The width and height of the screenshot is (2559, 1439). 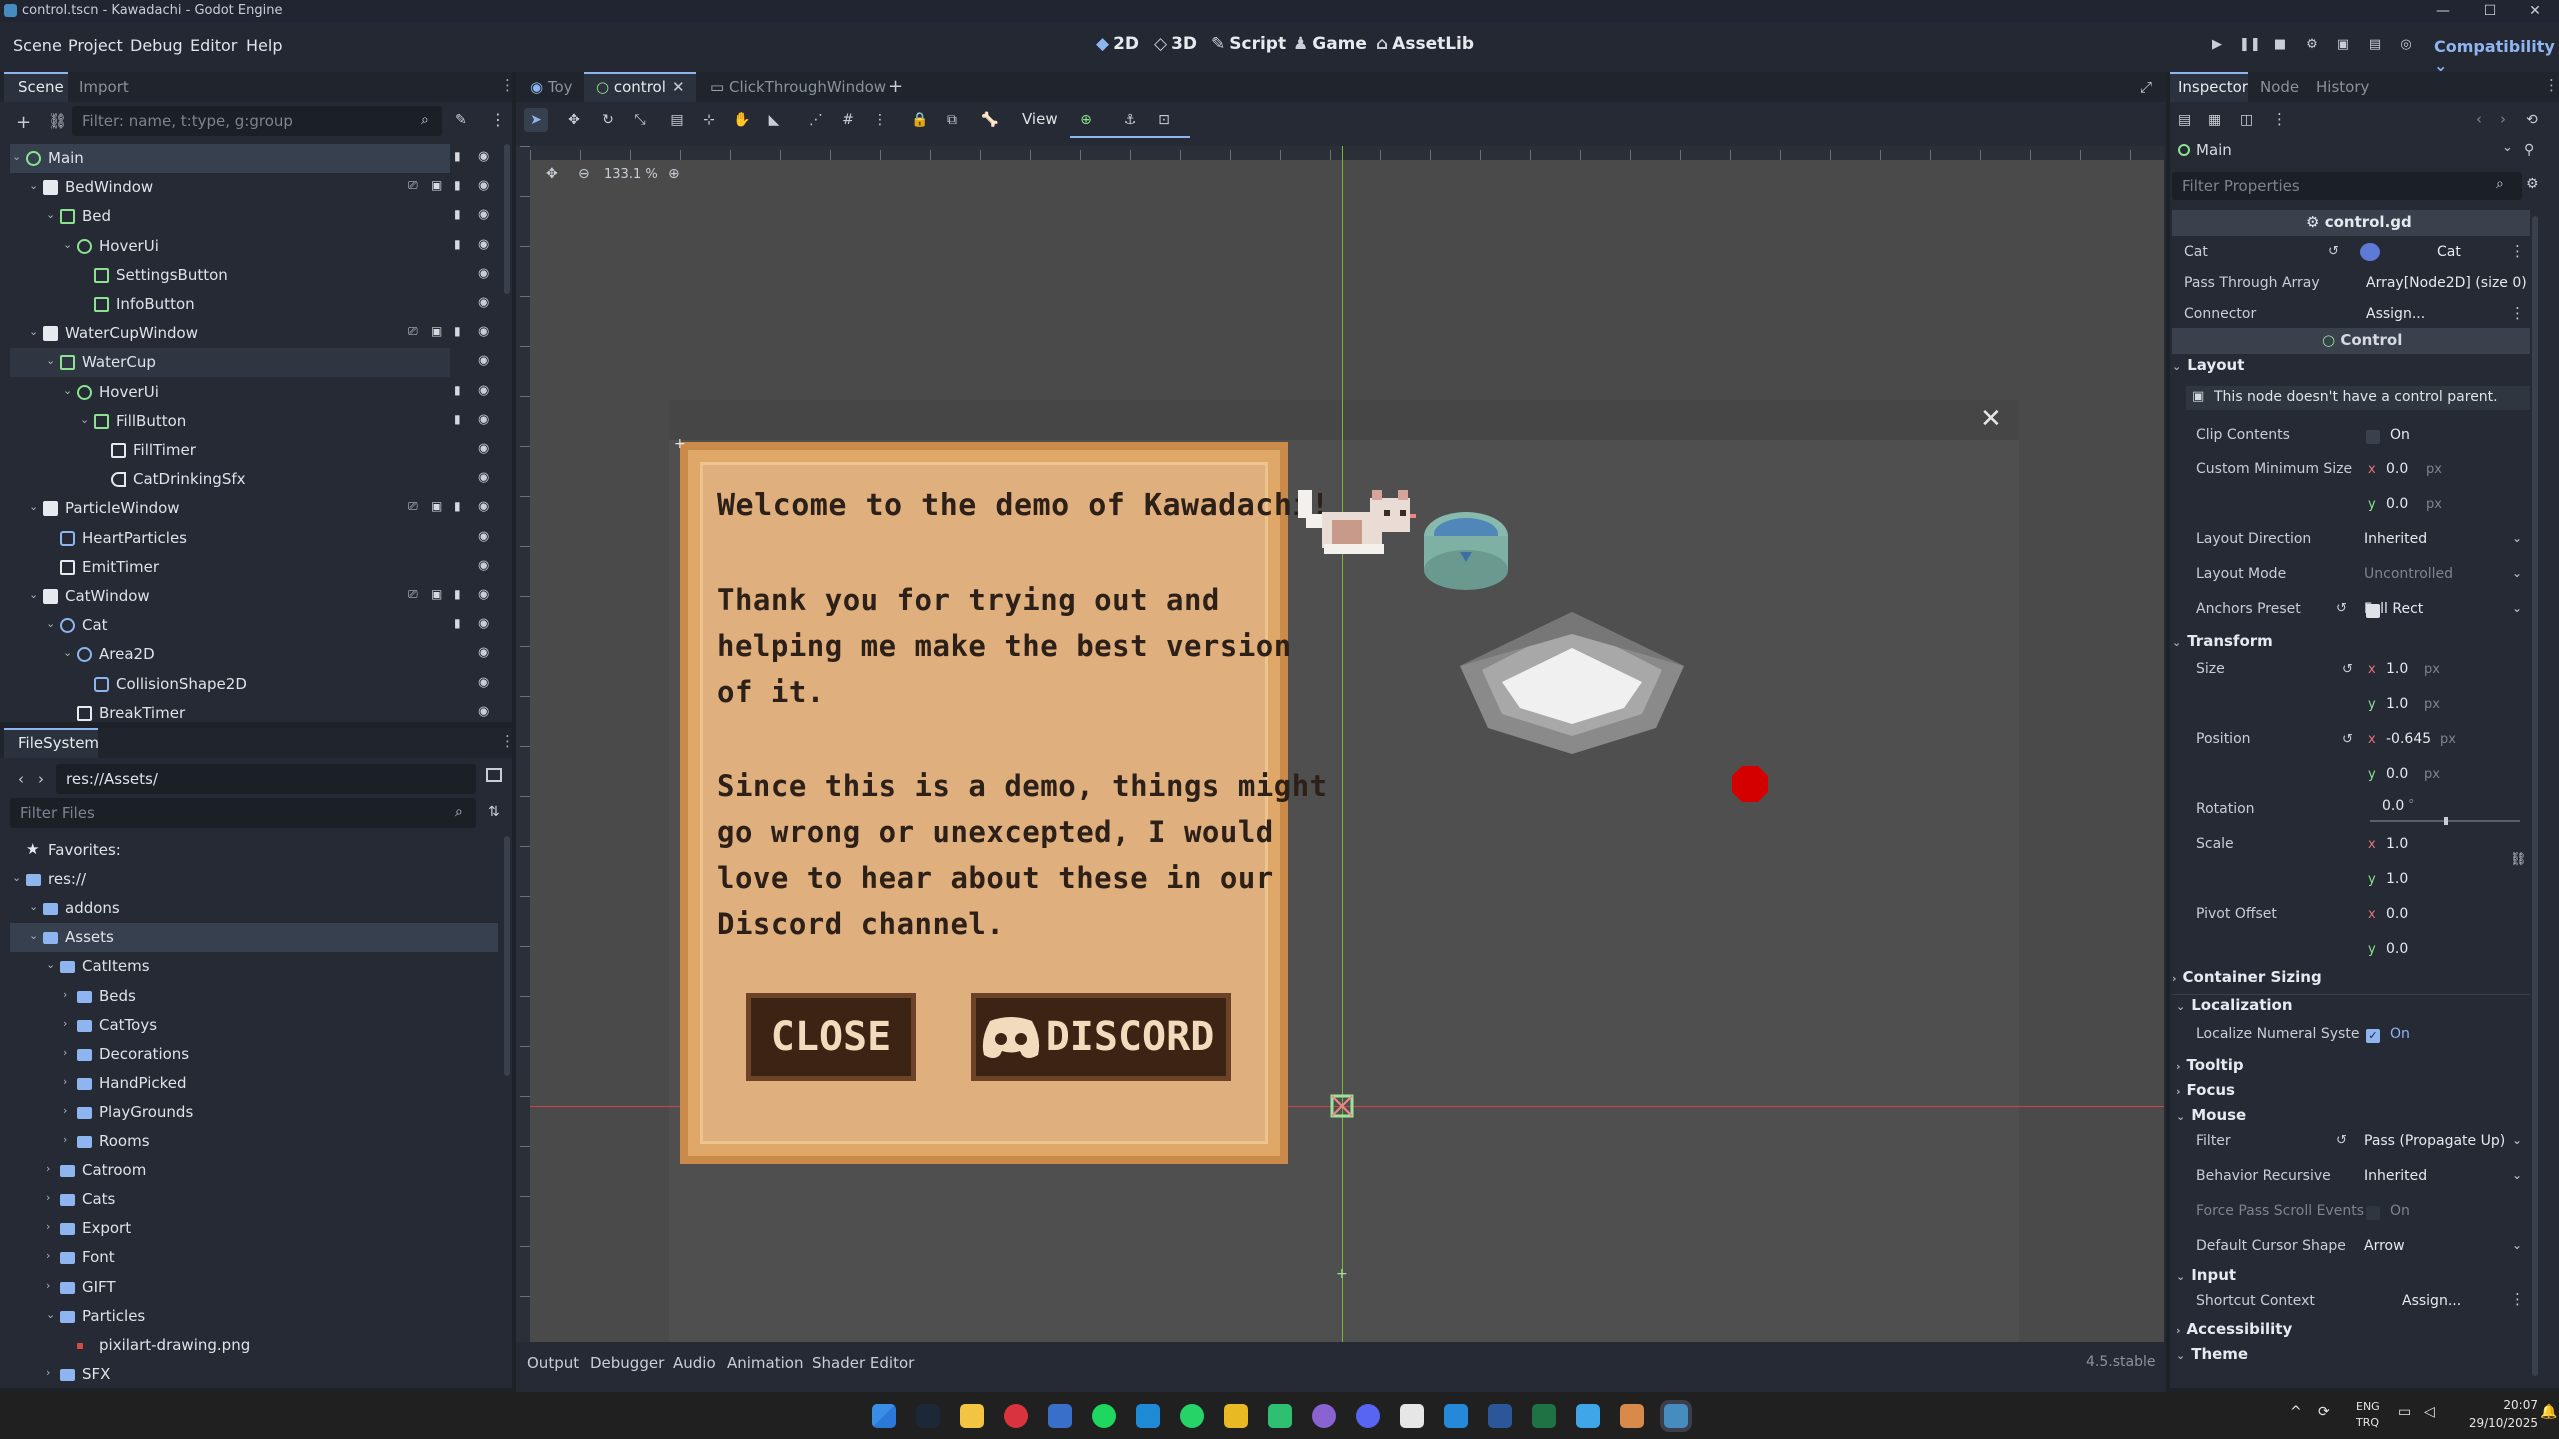 What do you see at coordinates (2397, 844) in the screenshot?
I see `prop-scale-x: 1.0` at bounding box center [2397, 844].